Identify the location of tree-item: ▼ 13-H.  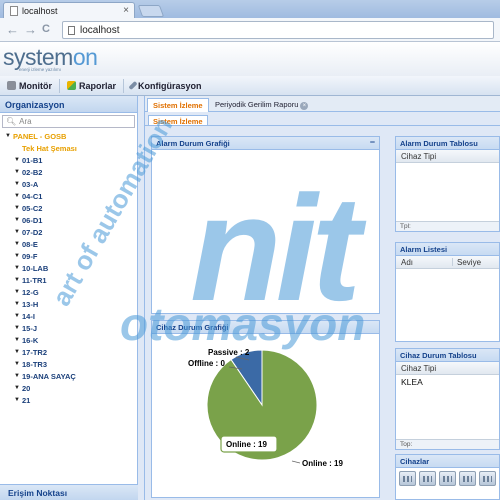
(71, 304).